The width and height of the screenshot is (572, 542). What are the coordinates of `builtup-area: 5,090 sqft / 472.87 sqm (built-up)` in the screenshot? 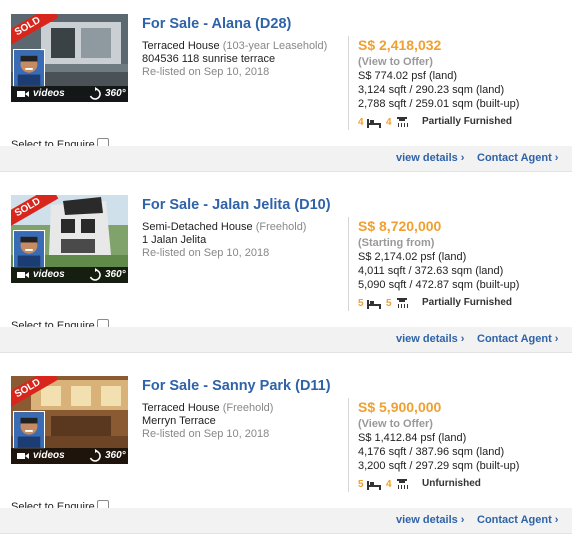 It's located at (439, 285).